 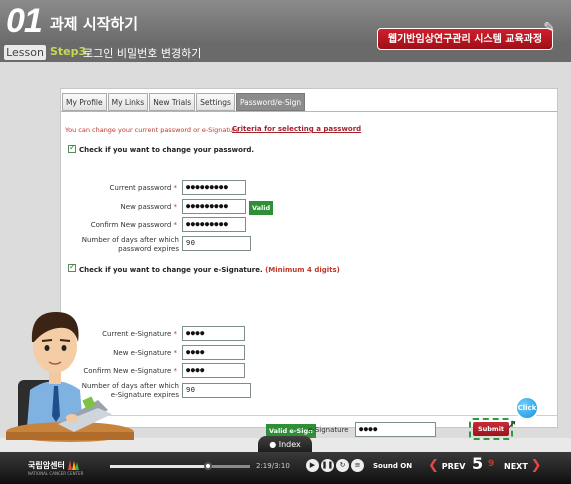 What do you see at coordinates (214, 224) in the screenshot?
I see `confirm-password-input: ●●●●●●●●●` at bounding box center [214, 224].